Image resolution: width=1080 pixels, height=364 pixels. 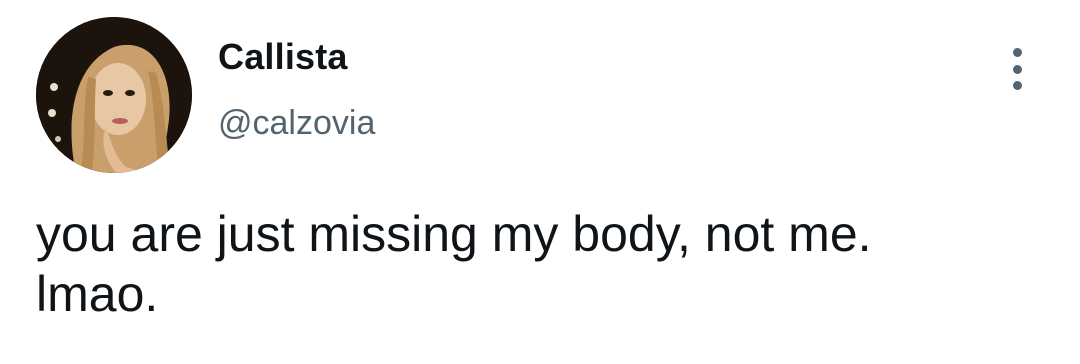 I want to click on more-vertical-icon, so click(x=1017, y=69).